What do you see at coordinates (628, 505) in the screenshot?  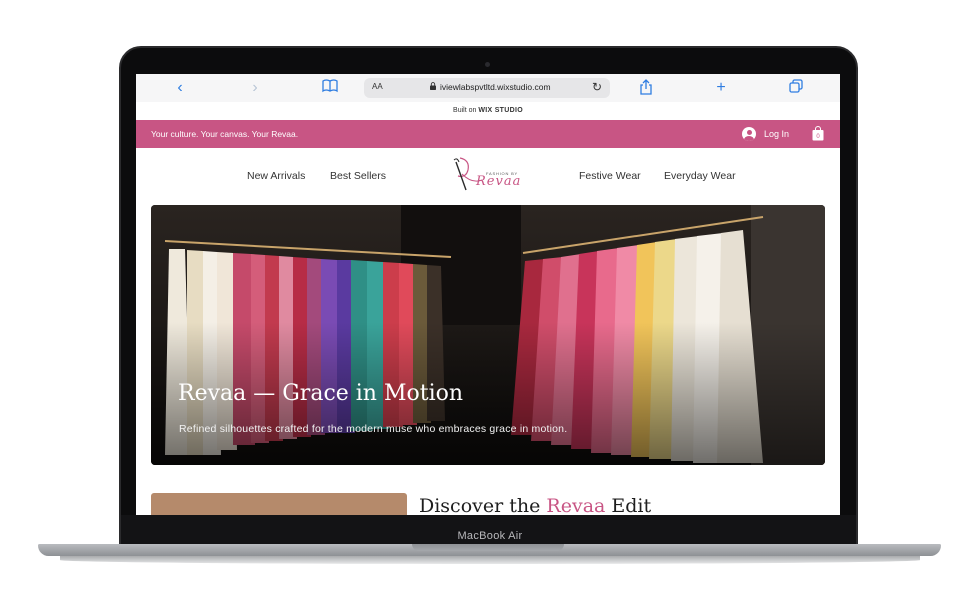 I see `discover-after: Edit` at bounding box center [628, 505].